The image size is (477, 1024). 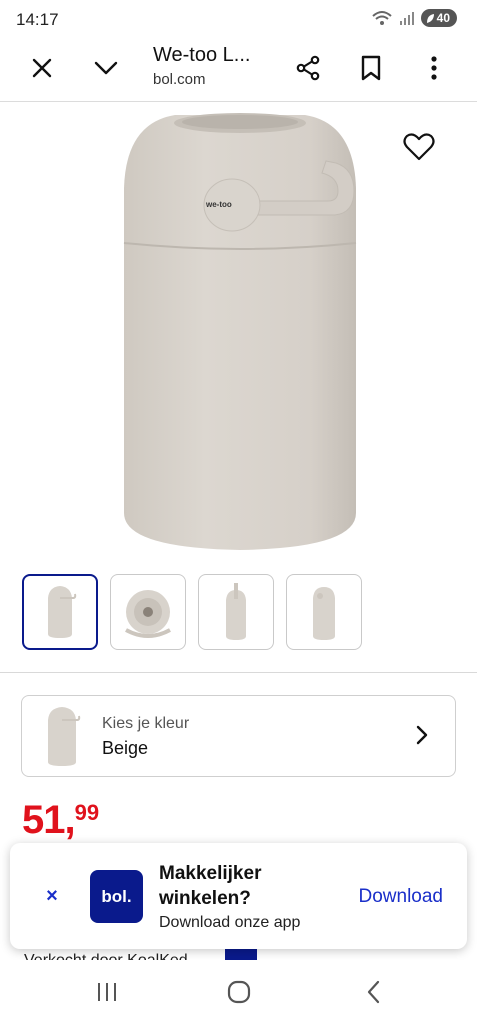 I want to click on thumbnail-top, so click(x=148, y=612).